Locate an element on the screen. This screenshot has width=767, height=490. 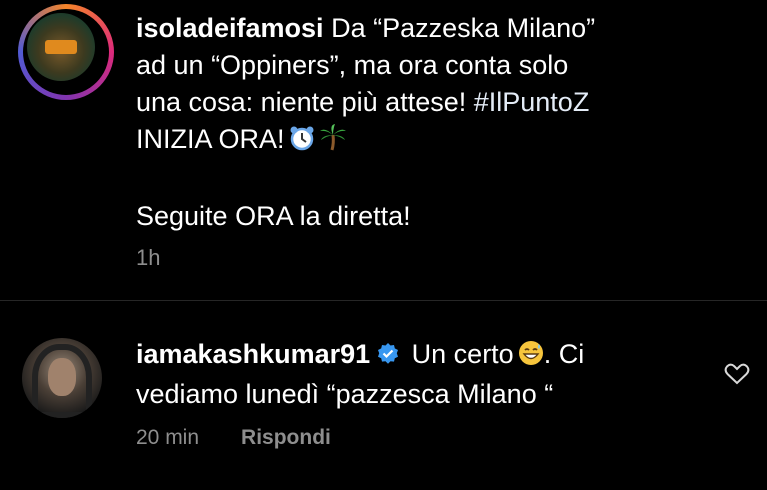
comment-text-part-2: . Ci is located at coordinates (564, 354).